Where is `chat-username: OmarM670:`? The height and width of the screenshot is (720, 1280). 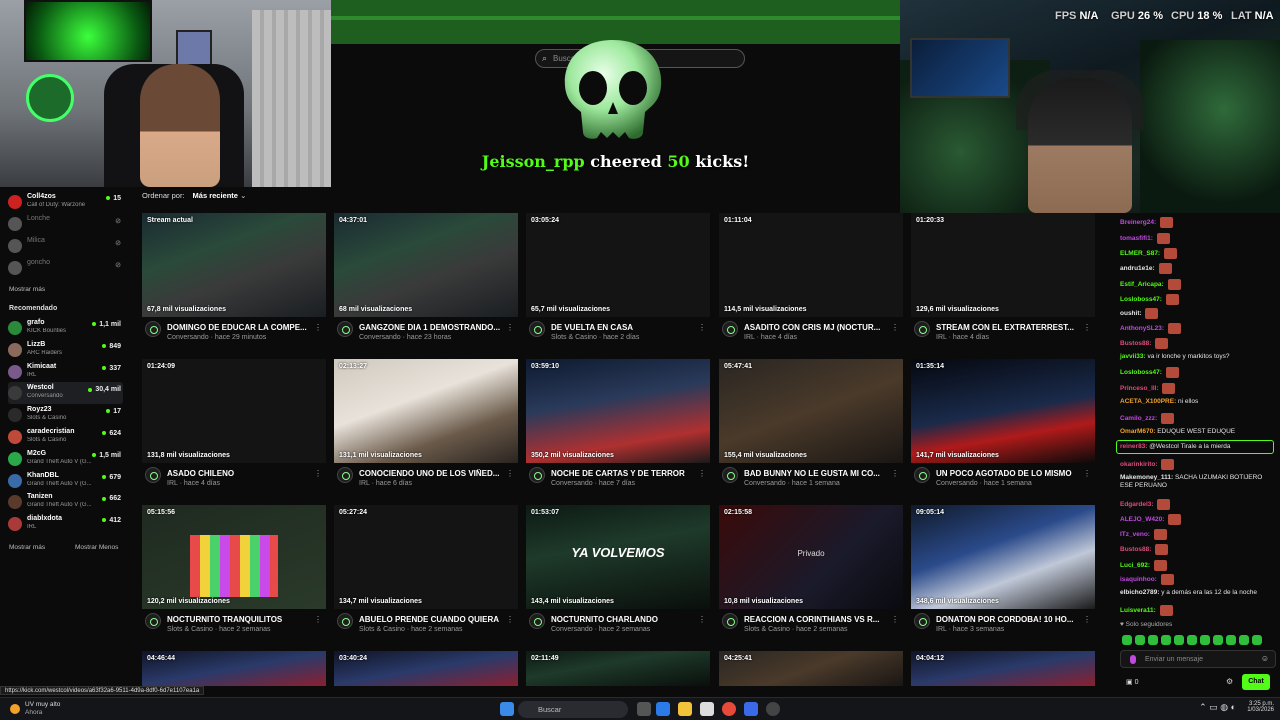 chat-username: OmarM670: is located at coordinates (1137, 431).